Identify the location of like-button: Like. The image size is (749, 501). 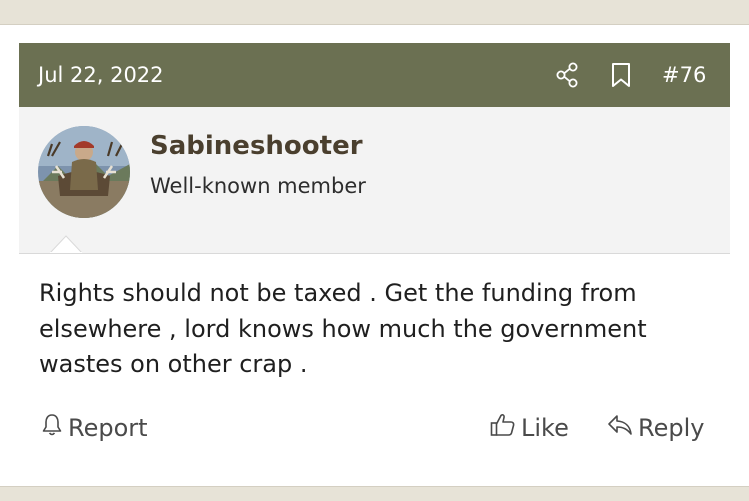
(529, 428).